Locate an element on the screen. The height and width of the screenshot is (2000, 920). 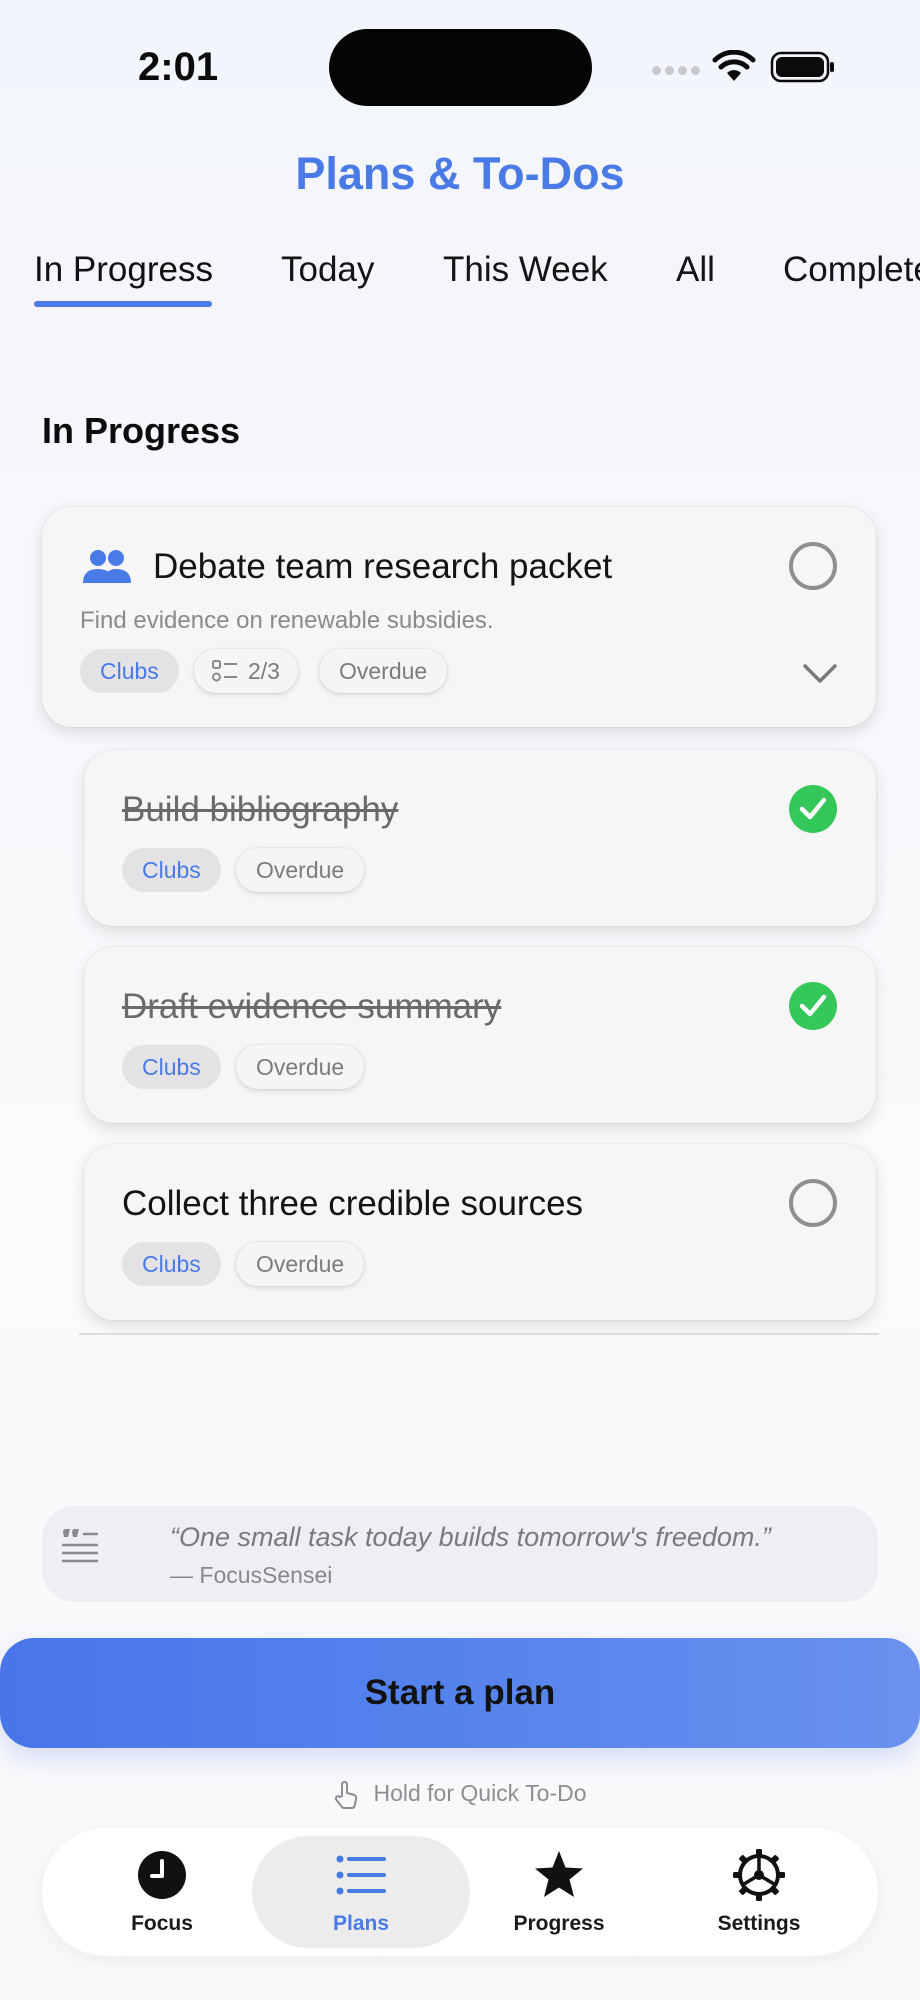
nav-plans: Plans is located at coordinates (361, 1892).